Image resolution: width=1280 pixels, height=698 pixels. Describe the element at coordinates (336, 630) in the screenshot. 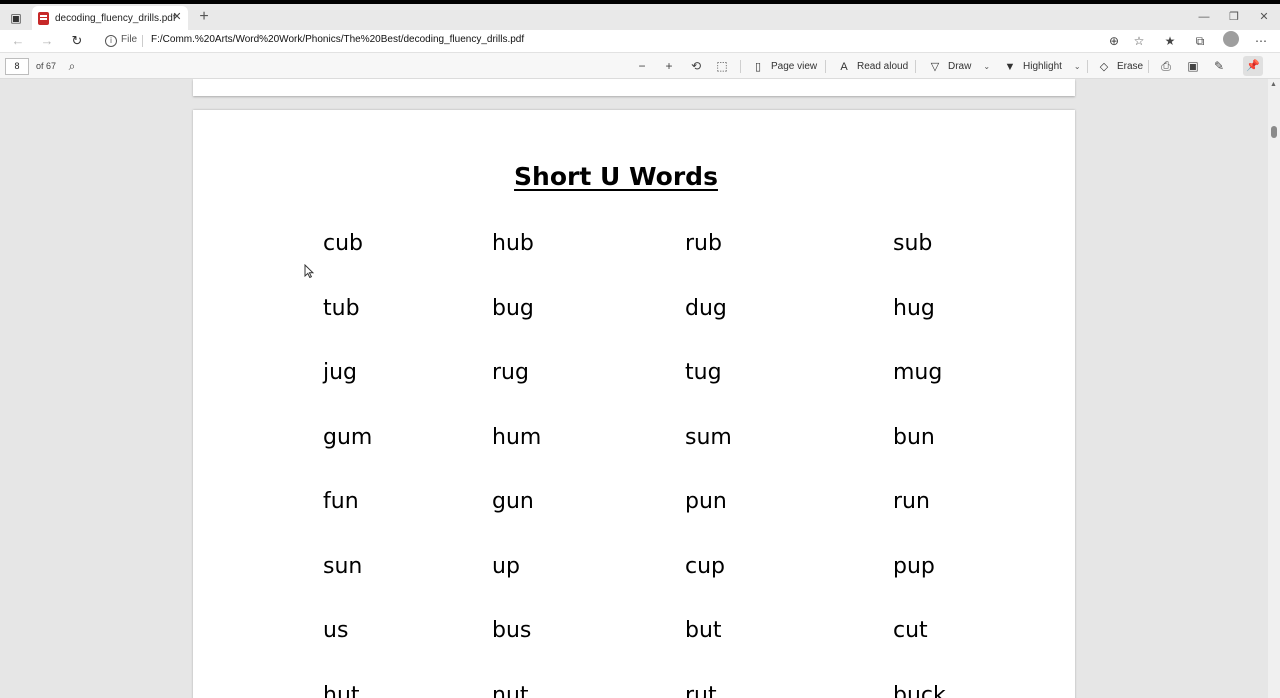

I see `word-item: us` at that location.